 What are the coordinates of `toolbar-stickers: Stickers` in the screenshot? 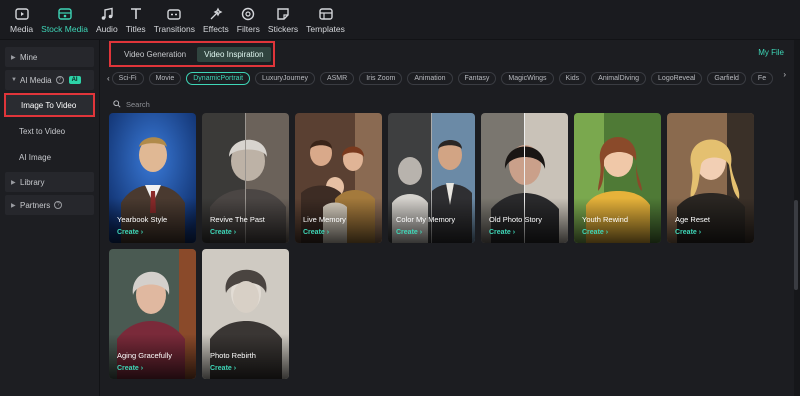 It's located at (283, 20).